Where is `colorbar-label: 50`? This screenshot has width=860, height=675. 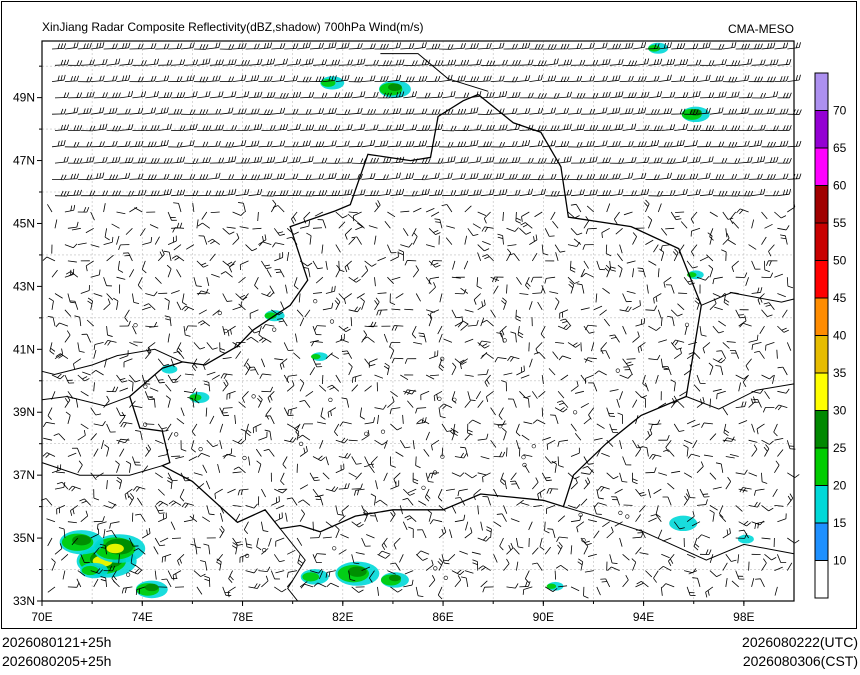 colorbar-label: 50 is located at coordinates (840, 261).